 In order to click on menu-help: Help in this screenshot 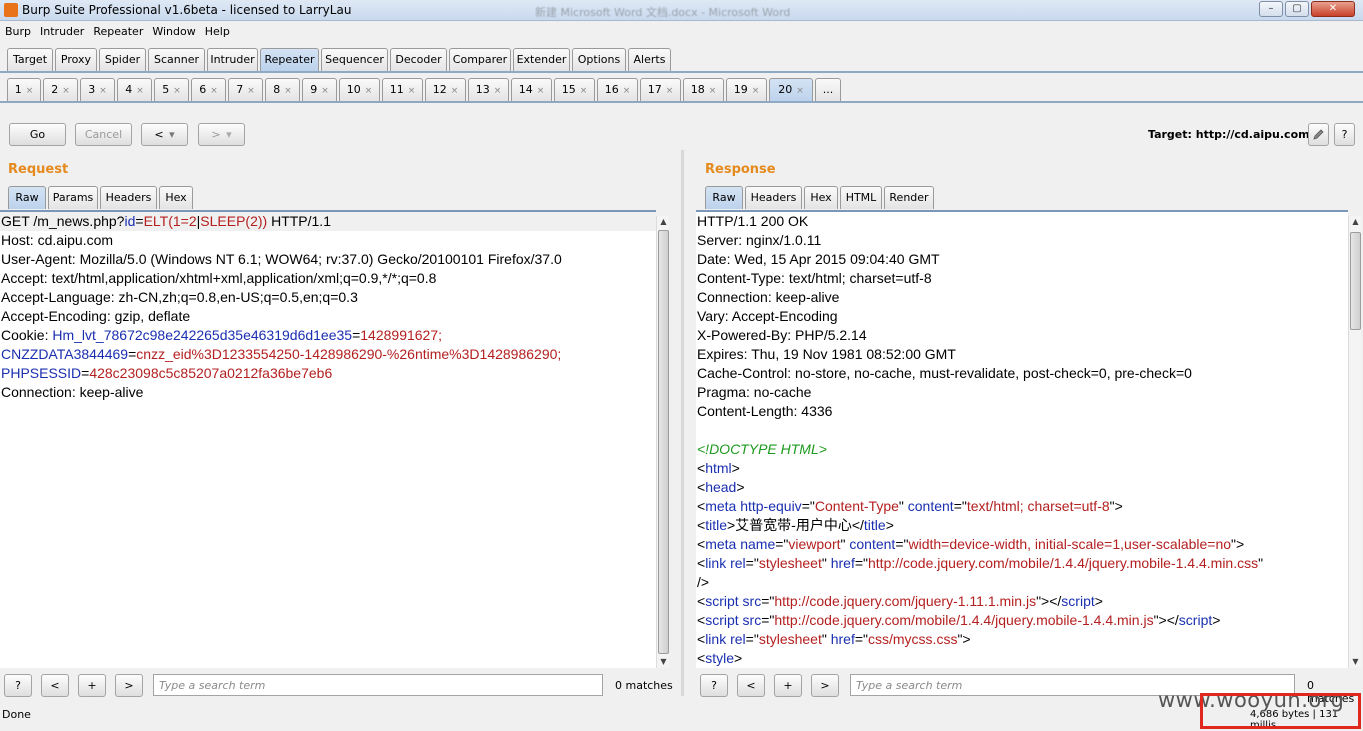, I will do `click(217, 30)`.